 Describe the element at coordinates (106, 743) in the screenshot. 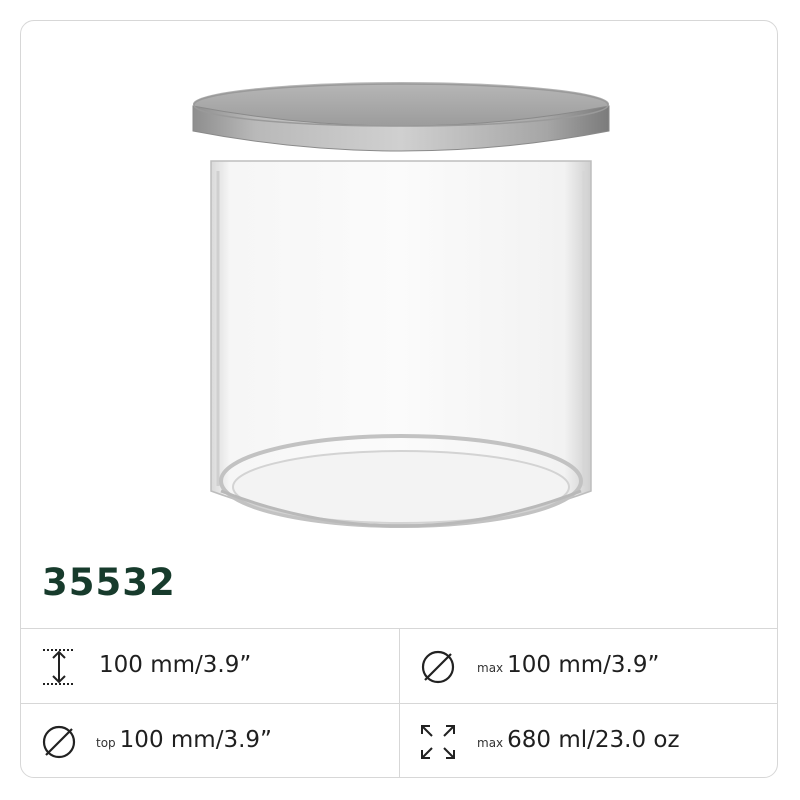

I see `spec-qualifier: top` at that location.